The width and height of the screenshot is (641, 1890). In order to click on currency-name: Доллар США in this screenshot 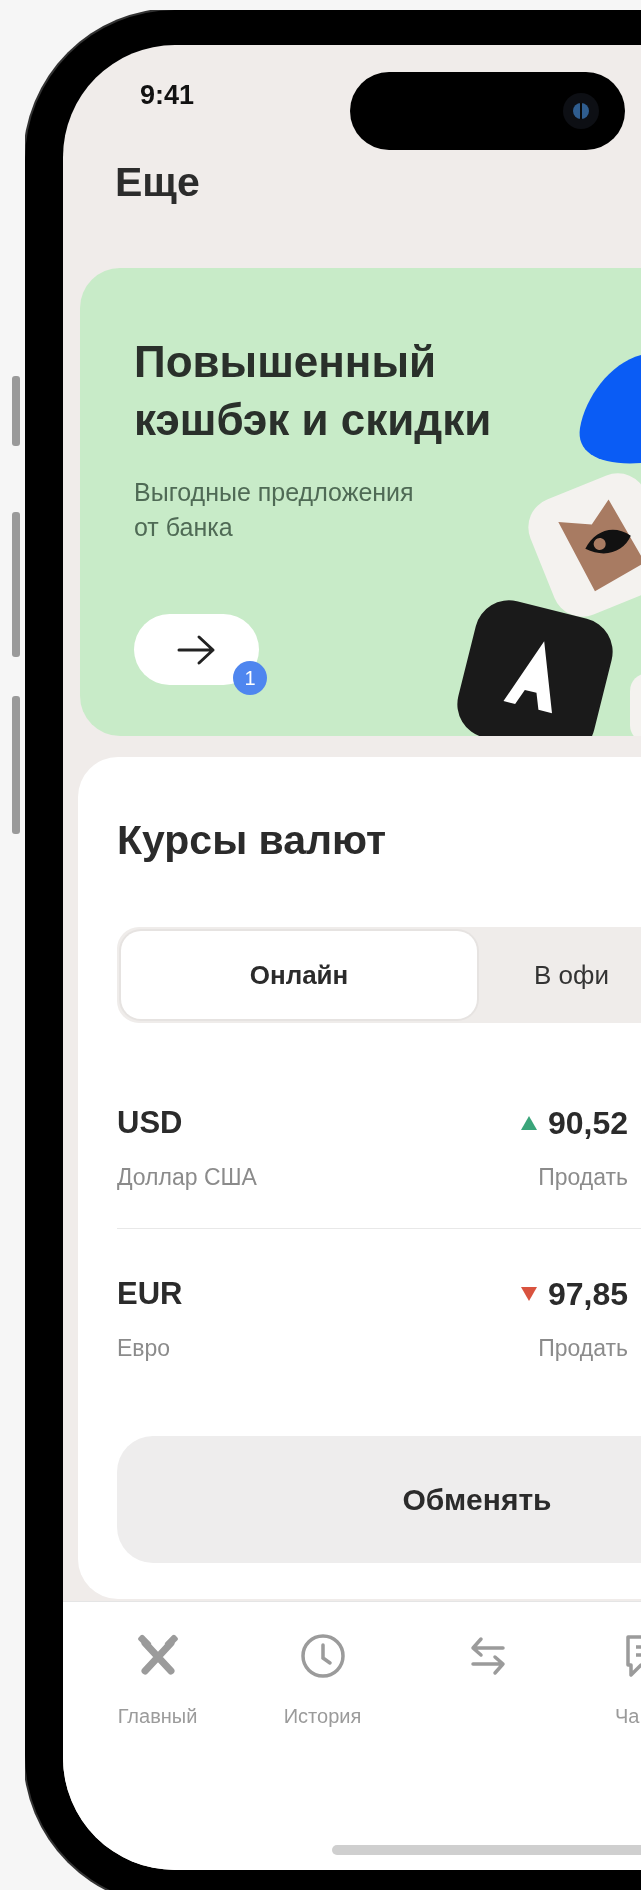, I will do `click(187, 1177)`.